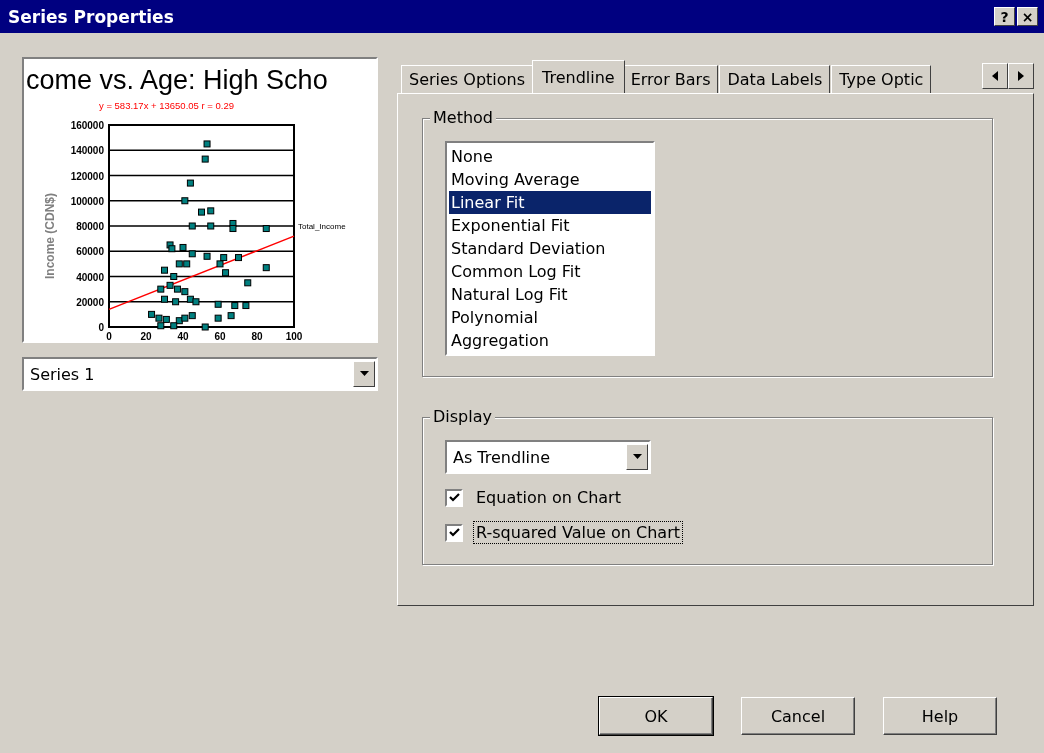 The width and height of the screenshot is (1044, 753). Describe the element at coordinates (109, 336) in the screenshot. I see `x-tick-label: 0` at that location.